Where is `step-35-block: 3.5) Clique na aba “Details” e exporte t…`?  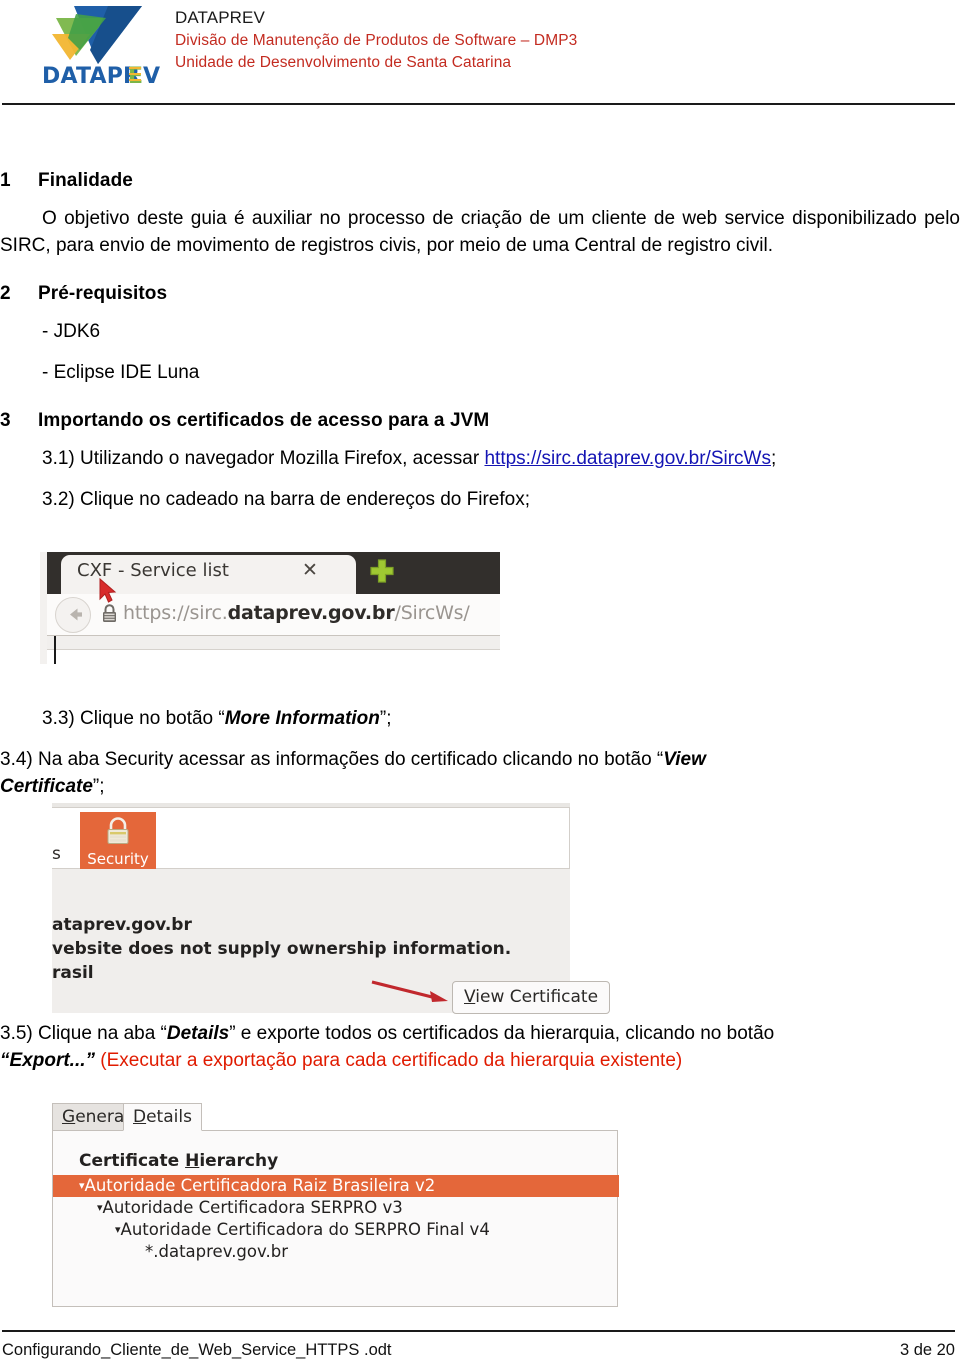 step-35-block: 3.5) Clique na aba “Details” e exporte t… is located at coordinates (480, 1047).